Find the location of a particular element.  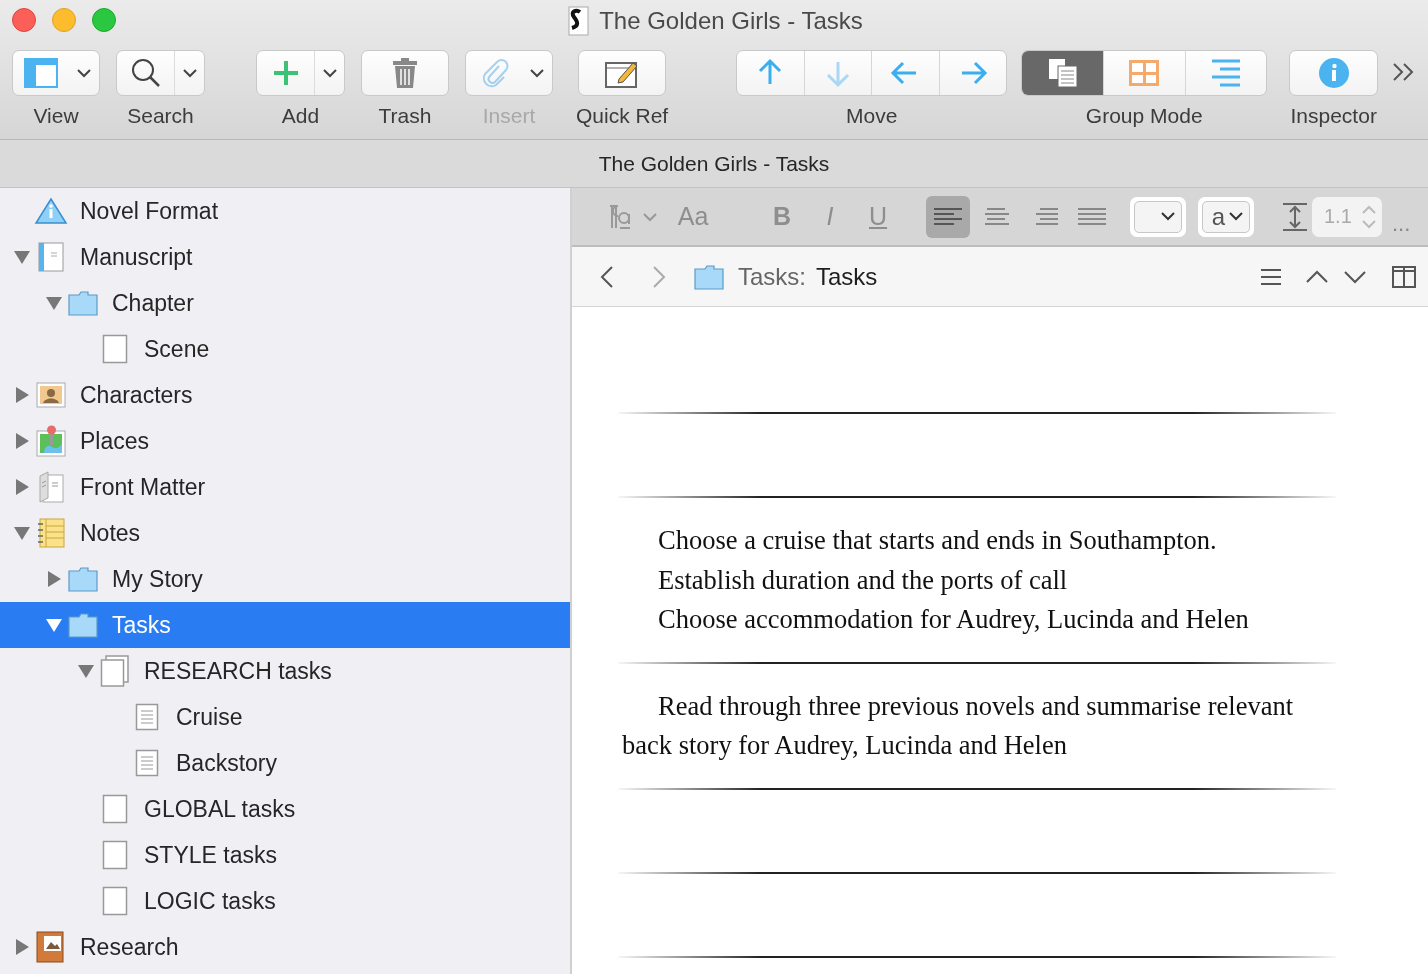

chevron-up-icon is located at coordinates (1317, 276).